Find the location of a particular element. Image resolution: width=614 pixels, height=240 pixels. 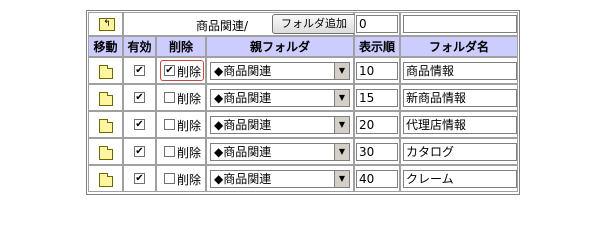

folder-name-input: 商品情報 is located at coordinates (460, 71).